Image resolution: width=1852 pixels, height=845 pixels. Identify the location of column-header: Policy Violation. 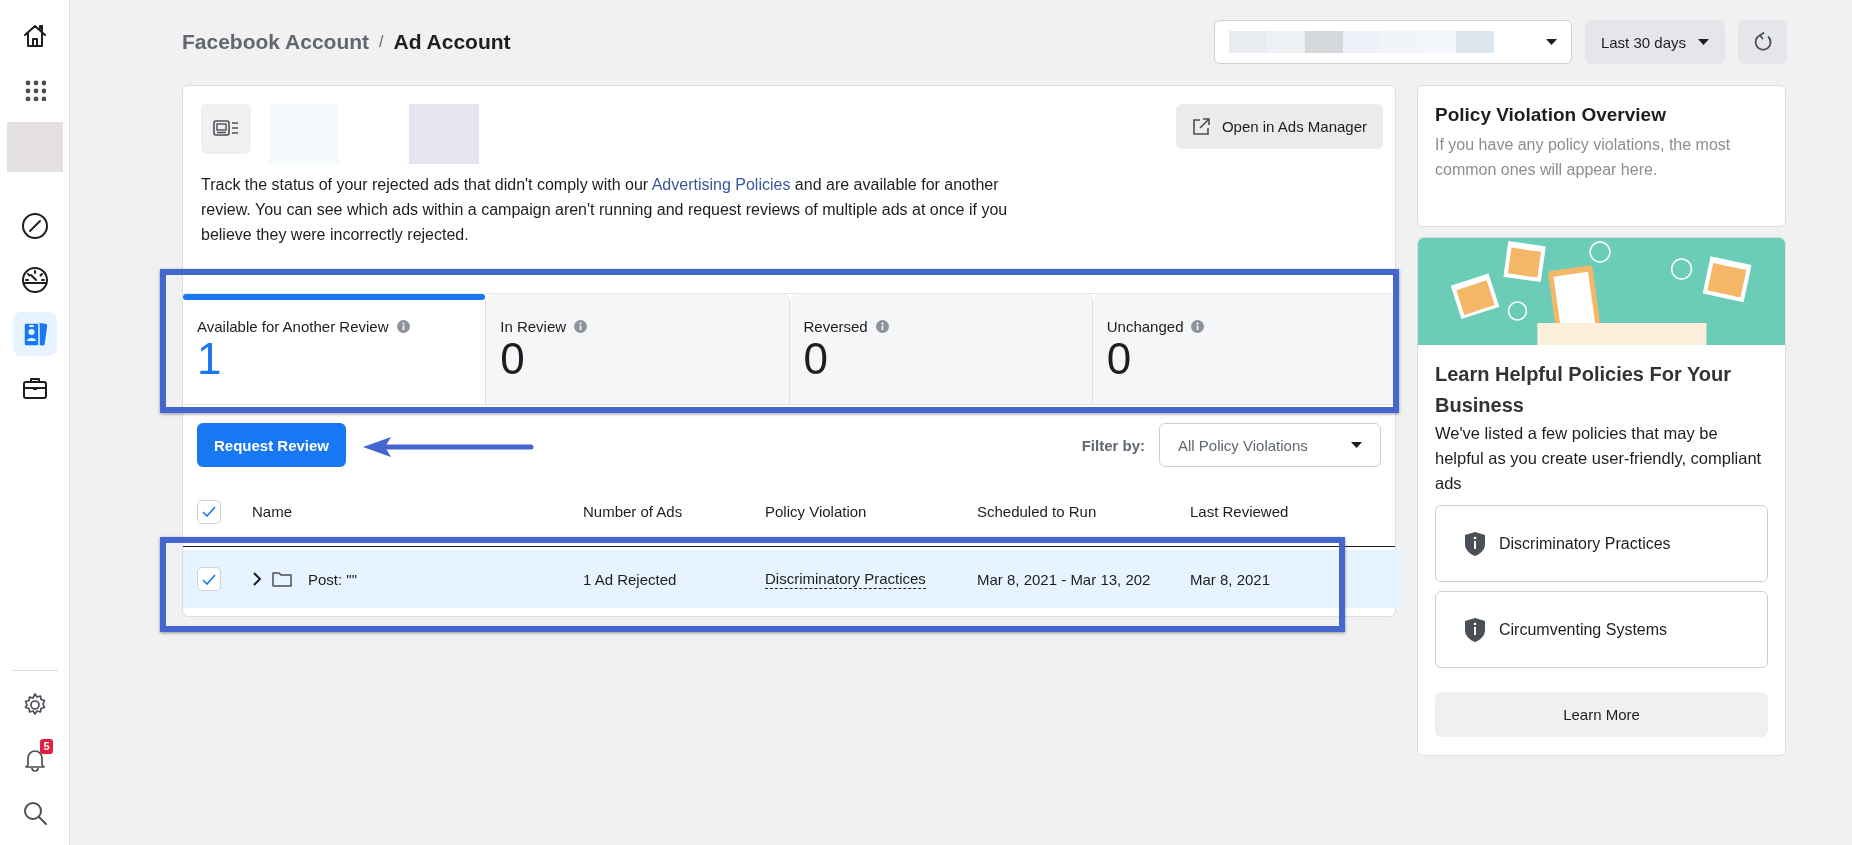
(871, 511).